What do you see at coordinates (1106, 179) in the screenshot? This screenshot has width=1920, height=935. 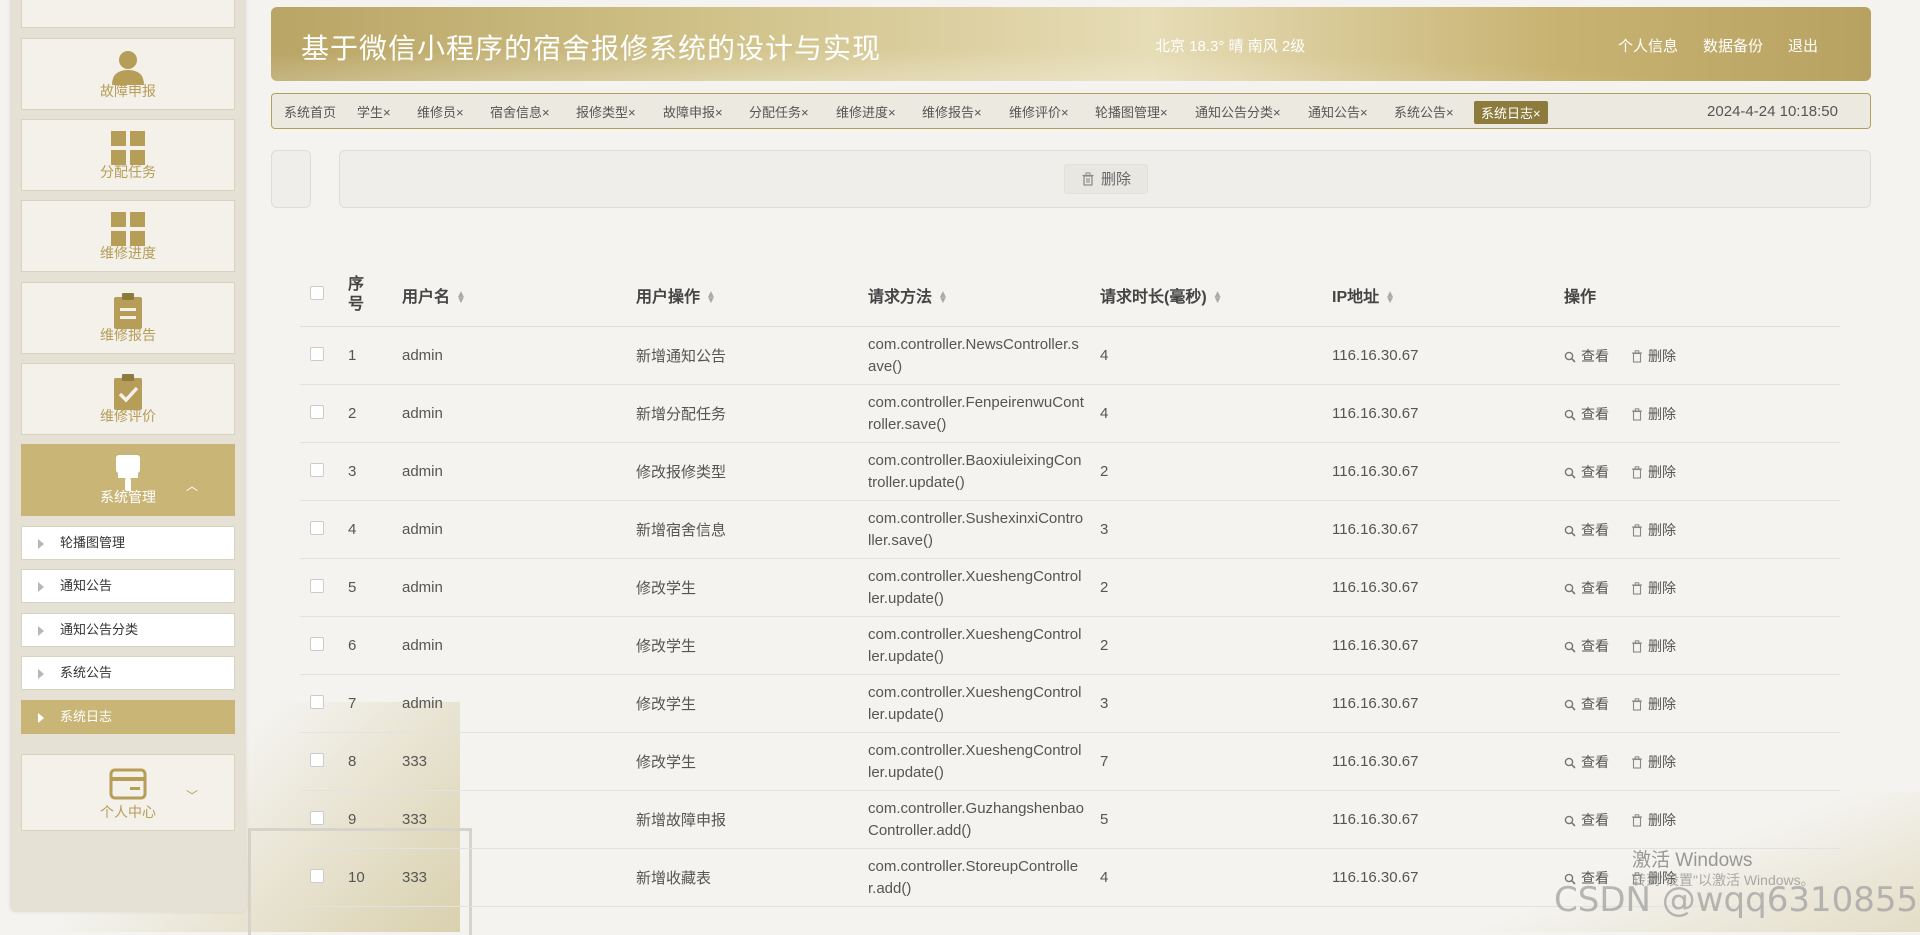 I see `batch-delete-button: 删除` at bounding box center [1106, 179].